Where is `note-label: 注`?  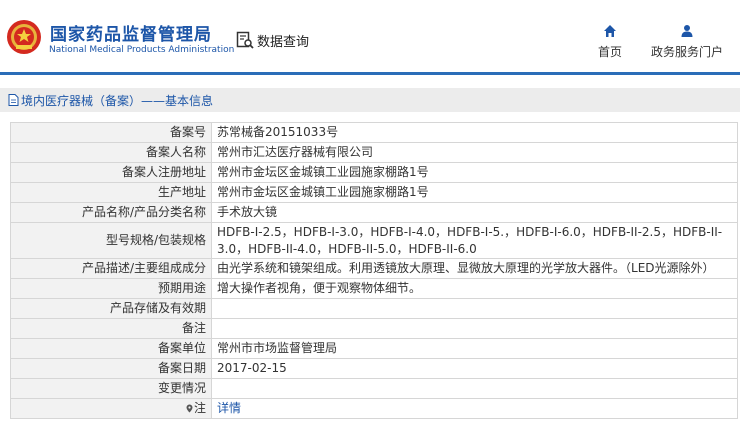 note-label: 注 is located at coordinates (199, 408).